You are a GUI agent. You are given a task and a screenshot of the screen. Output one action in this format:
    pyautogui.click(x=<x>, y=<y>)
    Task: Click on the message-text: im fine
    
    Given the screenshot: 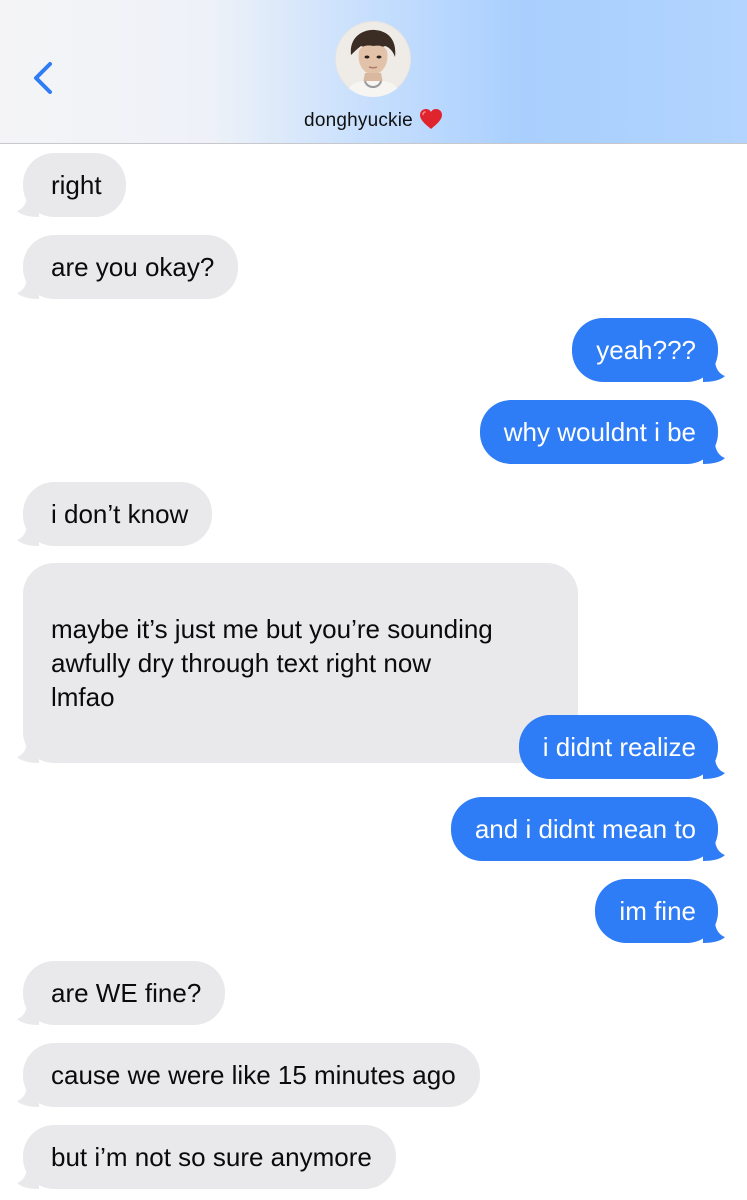 What is the action you would take?
    pyautogui.click(x=657, y=911)
    